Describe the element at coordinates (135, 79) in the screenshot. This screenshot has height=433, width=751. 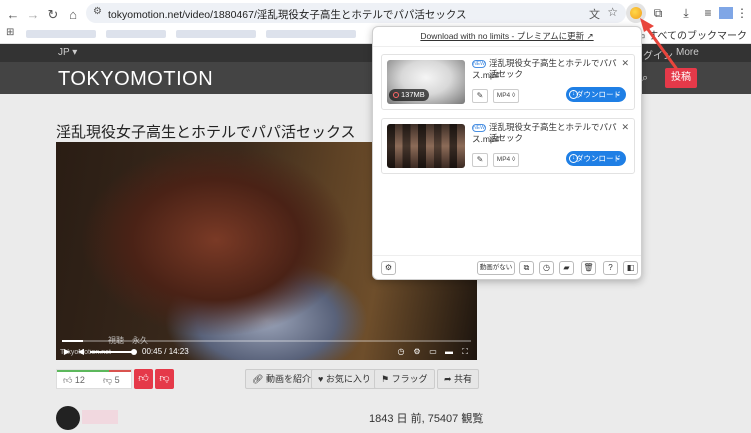
I see `site-logo: TOKYOMOTION` at that location.